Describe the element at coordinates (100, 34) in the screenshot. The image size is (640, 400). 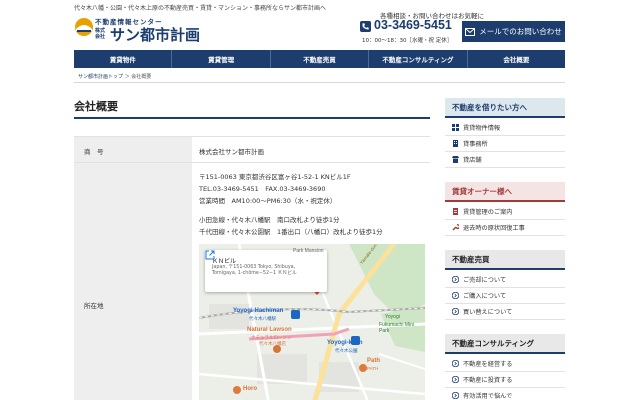
I see `logo-corp-type: 株式会社` at that location.